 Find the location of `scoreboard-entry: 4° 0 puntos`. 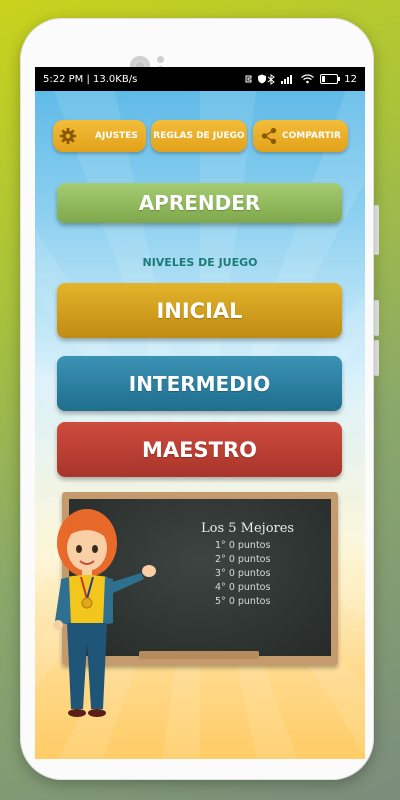

scoreboard-entry: 4° 0 puntos is located at coordinates (243, 587).